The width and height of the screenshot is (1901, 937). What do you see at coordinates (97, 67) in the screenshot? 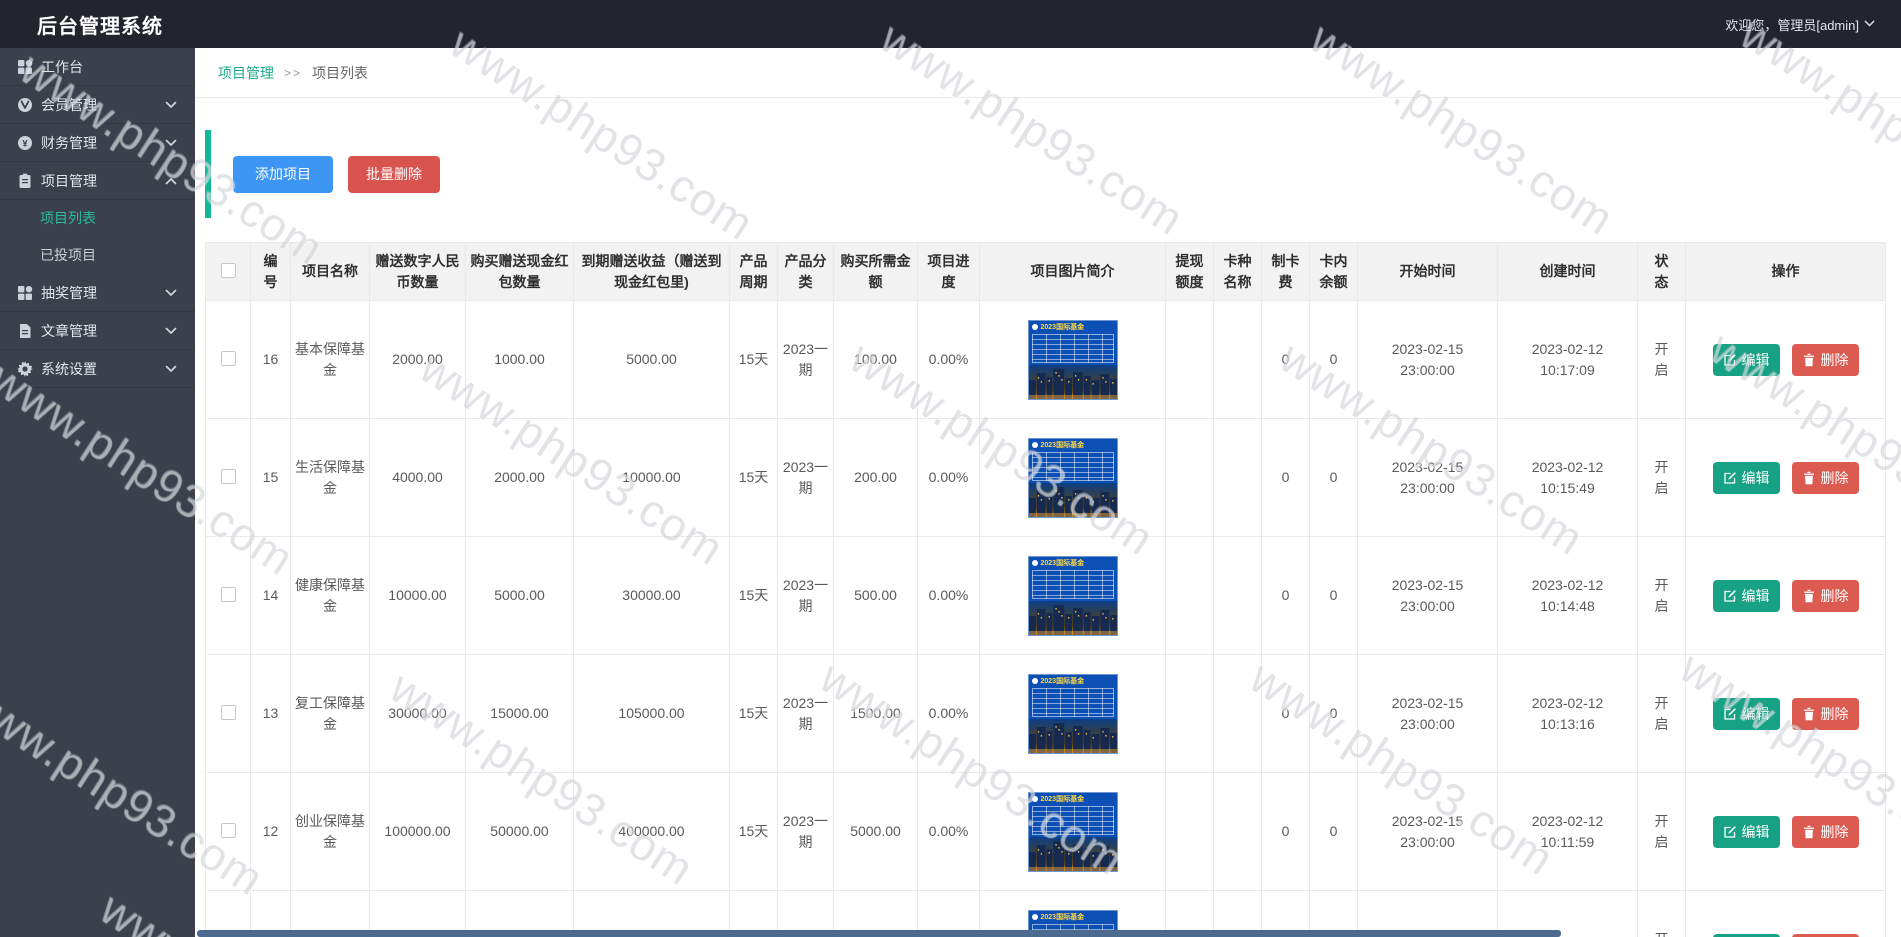
I see `sidebar-item-workbench: 工作台` at bounding box center [97, 67].